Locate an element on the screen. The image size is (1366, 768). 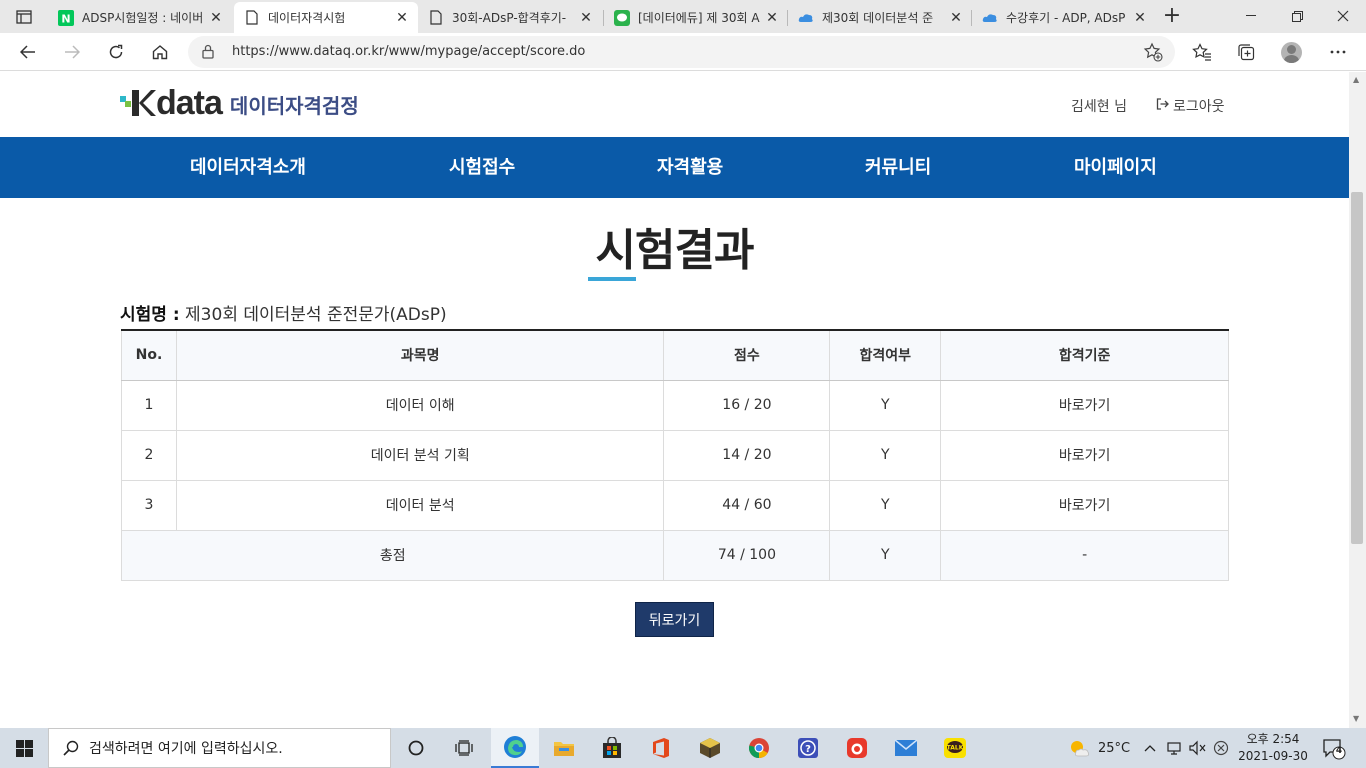
column-header: No. is located at coordinates (149, 355).